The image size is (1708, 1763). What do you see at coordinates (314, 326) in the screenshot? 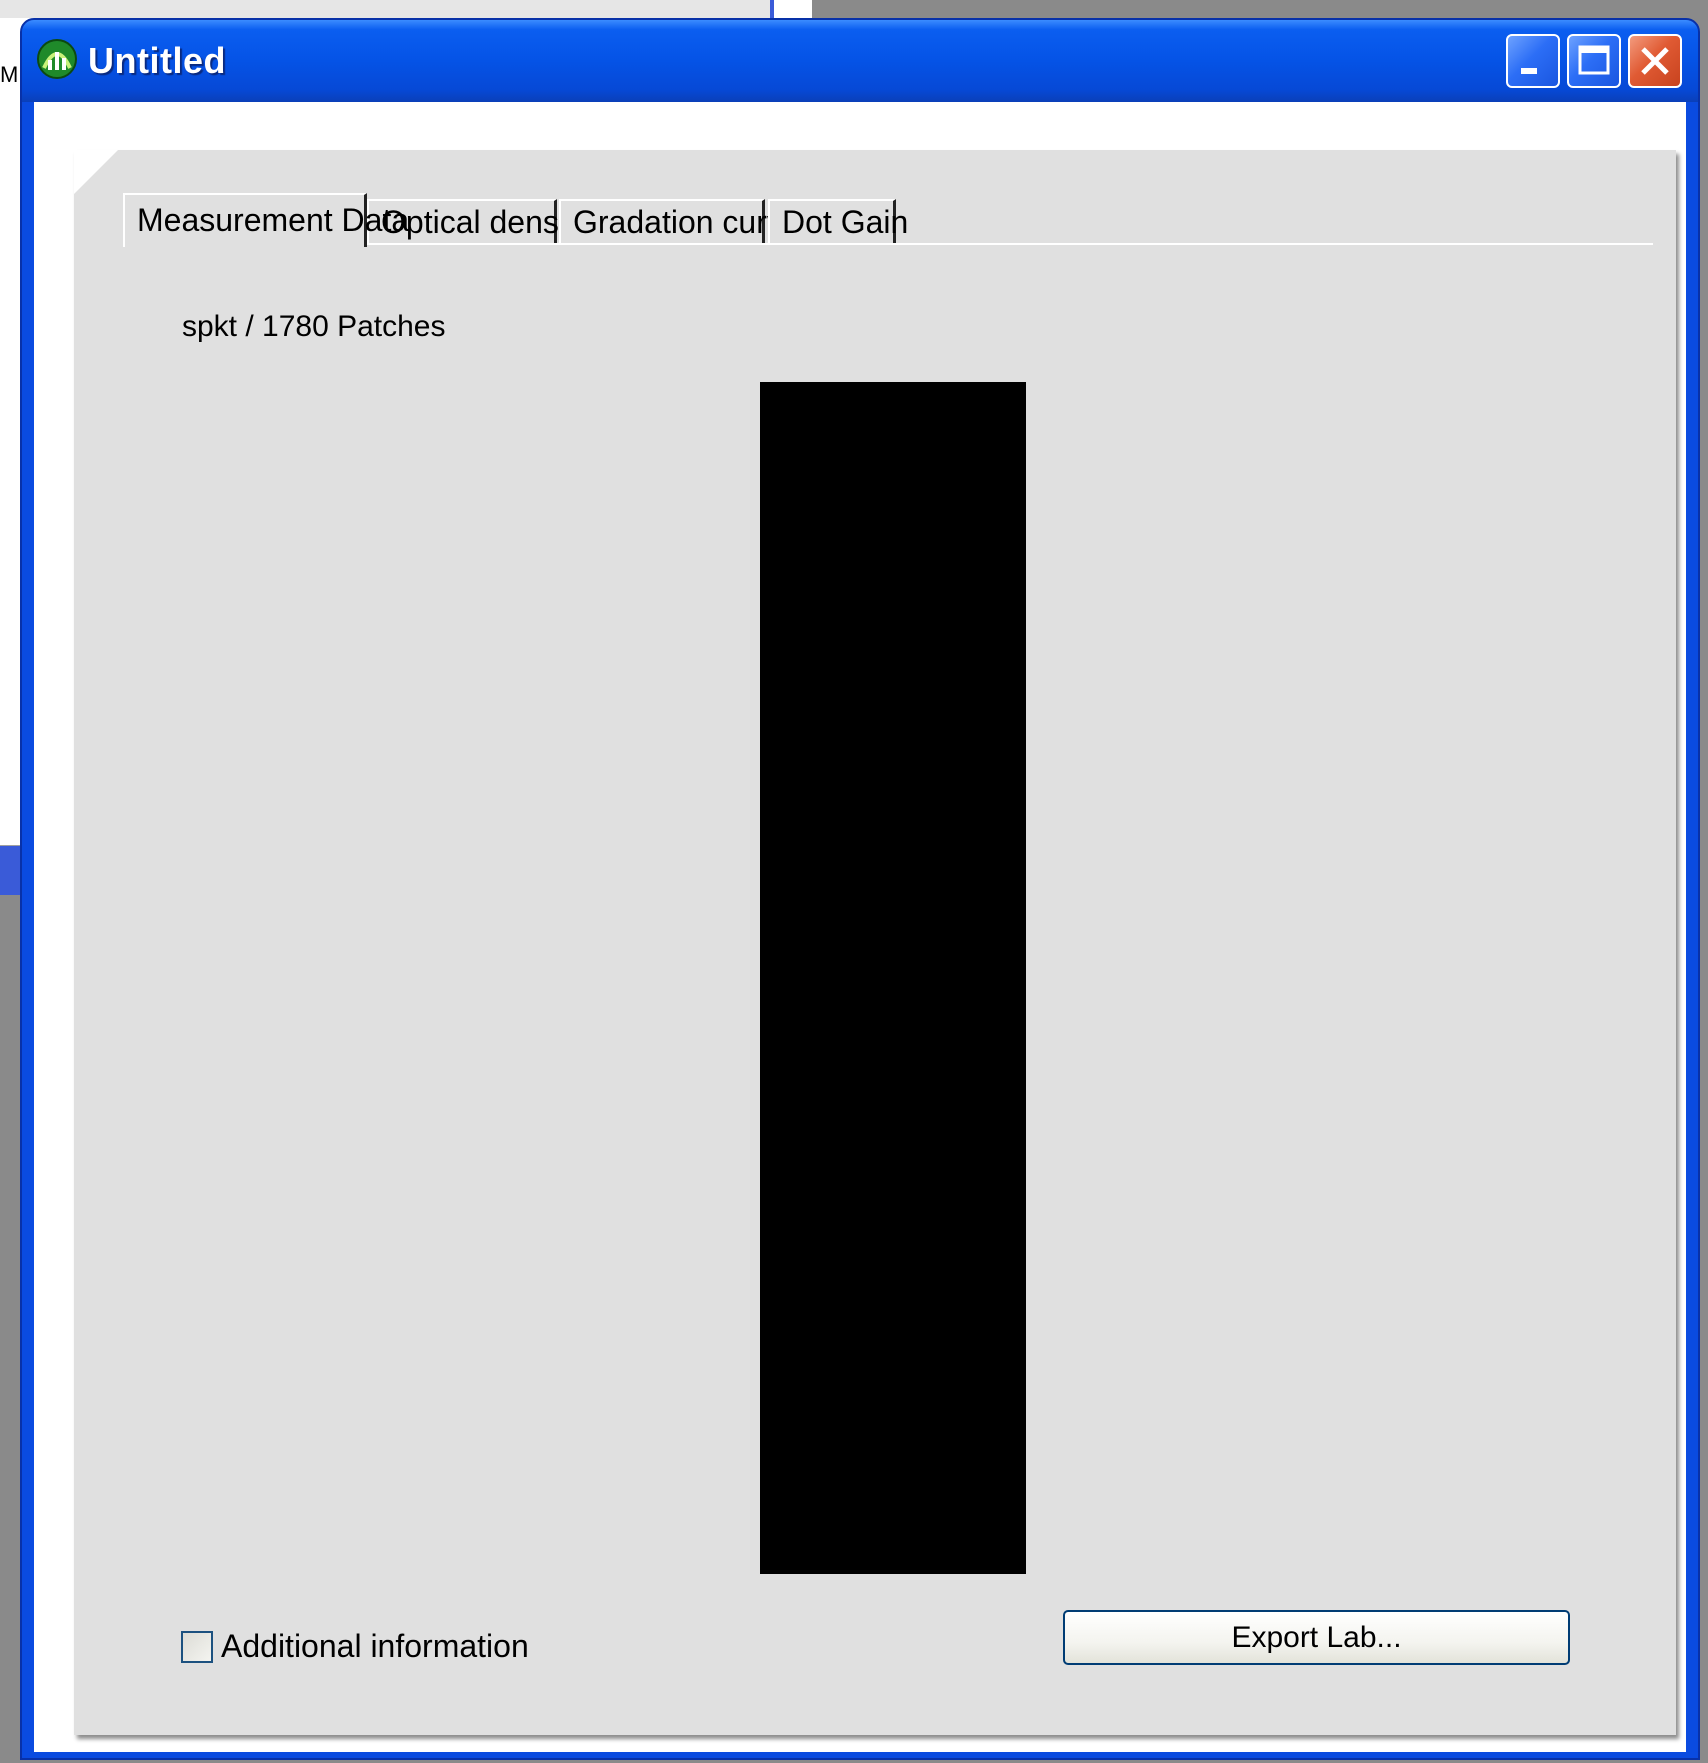
I see `patch-count-label: spkt / 1780 Patches` at bounding box center [314, 326].